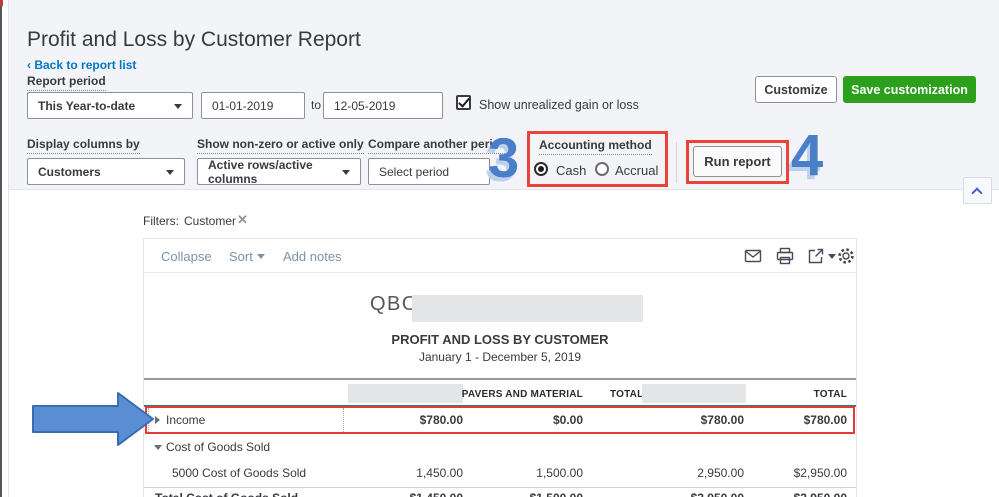  Describe the element at coordinates (559, 473) in the screenshot. I see `table-cell: 1,500.00` at that location.